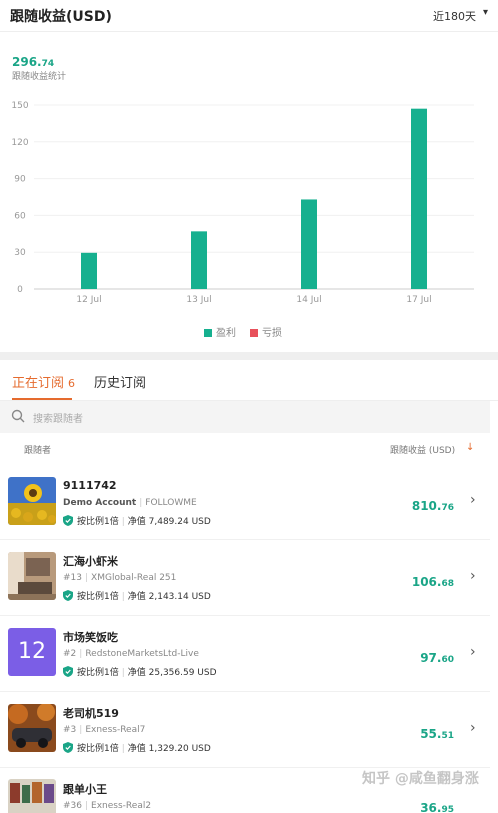 Image resolution: width=498 pixels, height=813 pixels. What do you see at coordinates (32, 652) in the screenshot?
I see `avatar: 12` at bounding box center [32, 652].